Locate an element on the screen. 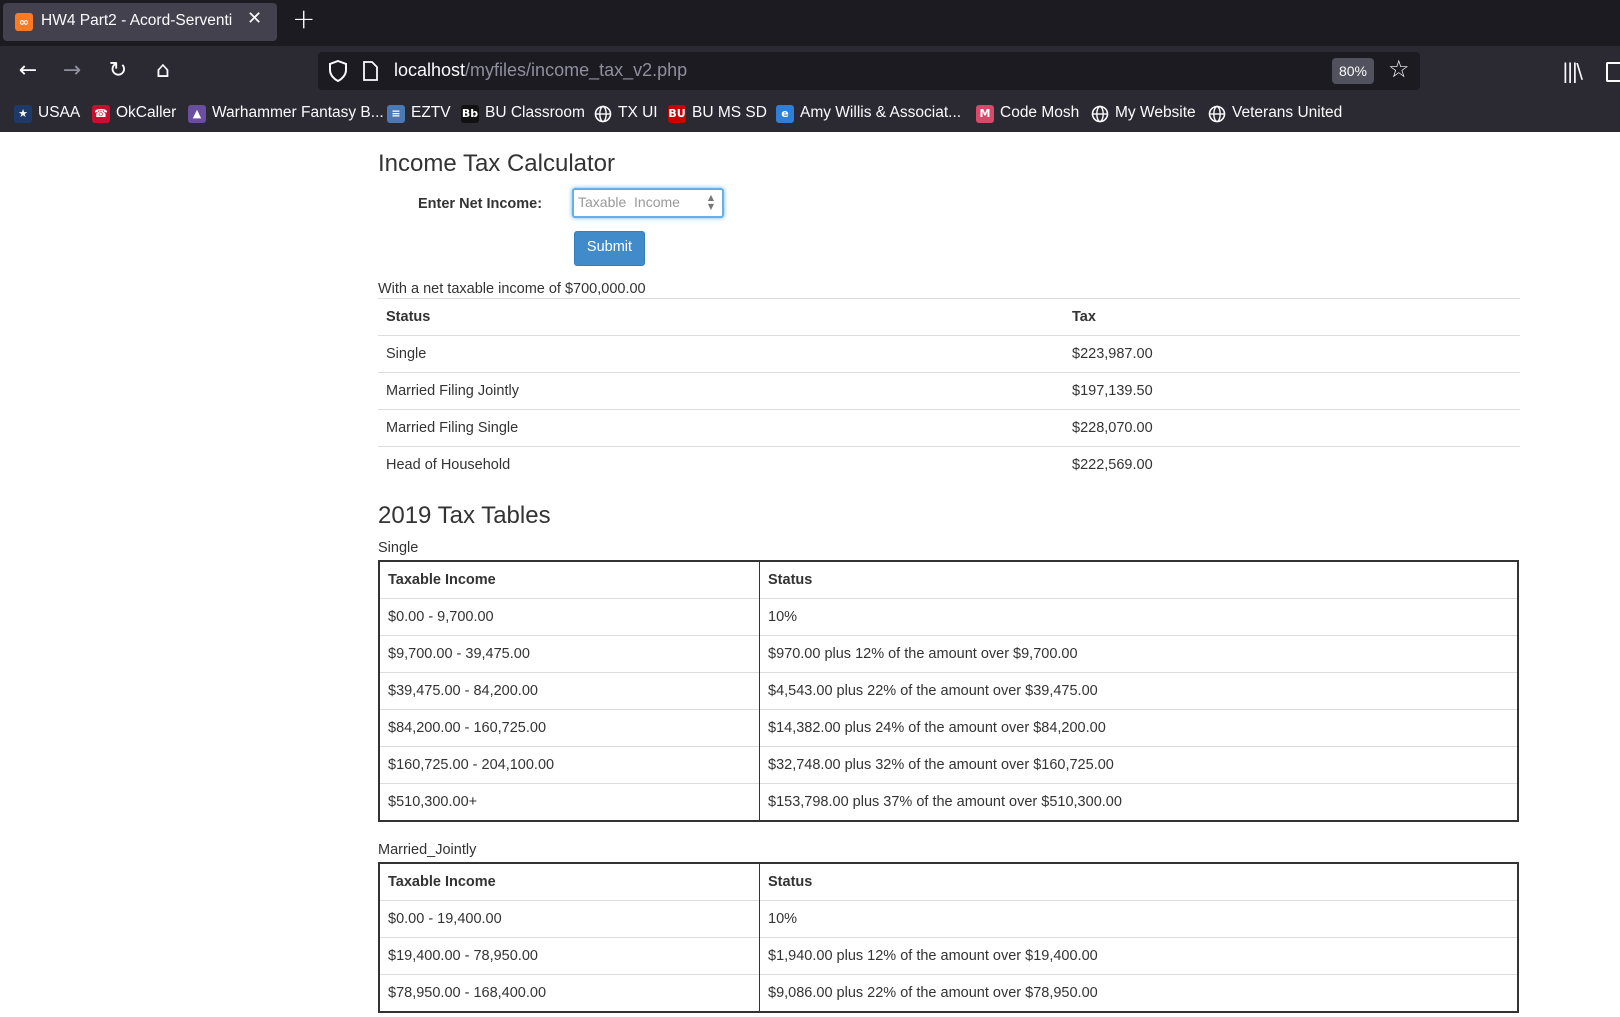 The width and height of the screenshot is (1620, 1017). net-income-field: ▲▼ is located at coordinates (648, 203).